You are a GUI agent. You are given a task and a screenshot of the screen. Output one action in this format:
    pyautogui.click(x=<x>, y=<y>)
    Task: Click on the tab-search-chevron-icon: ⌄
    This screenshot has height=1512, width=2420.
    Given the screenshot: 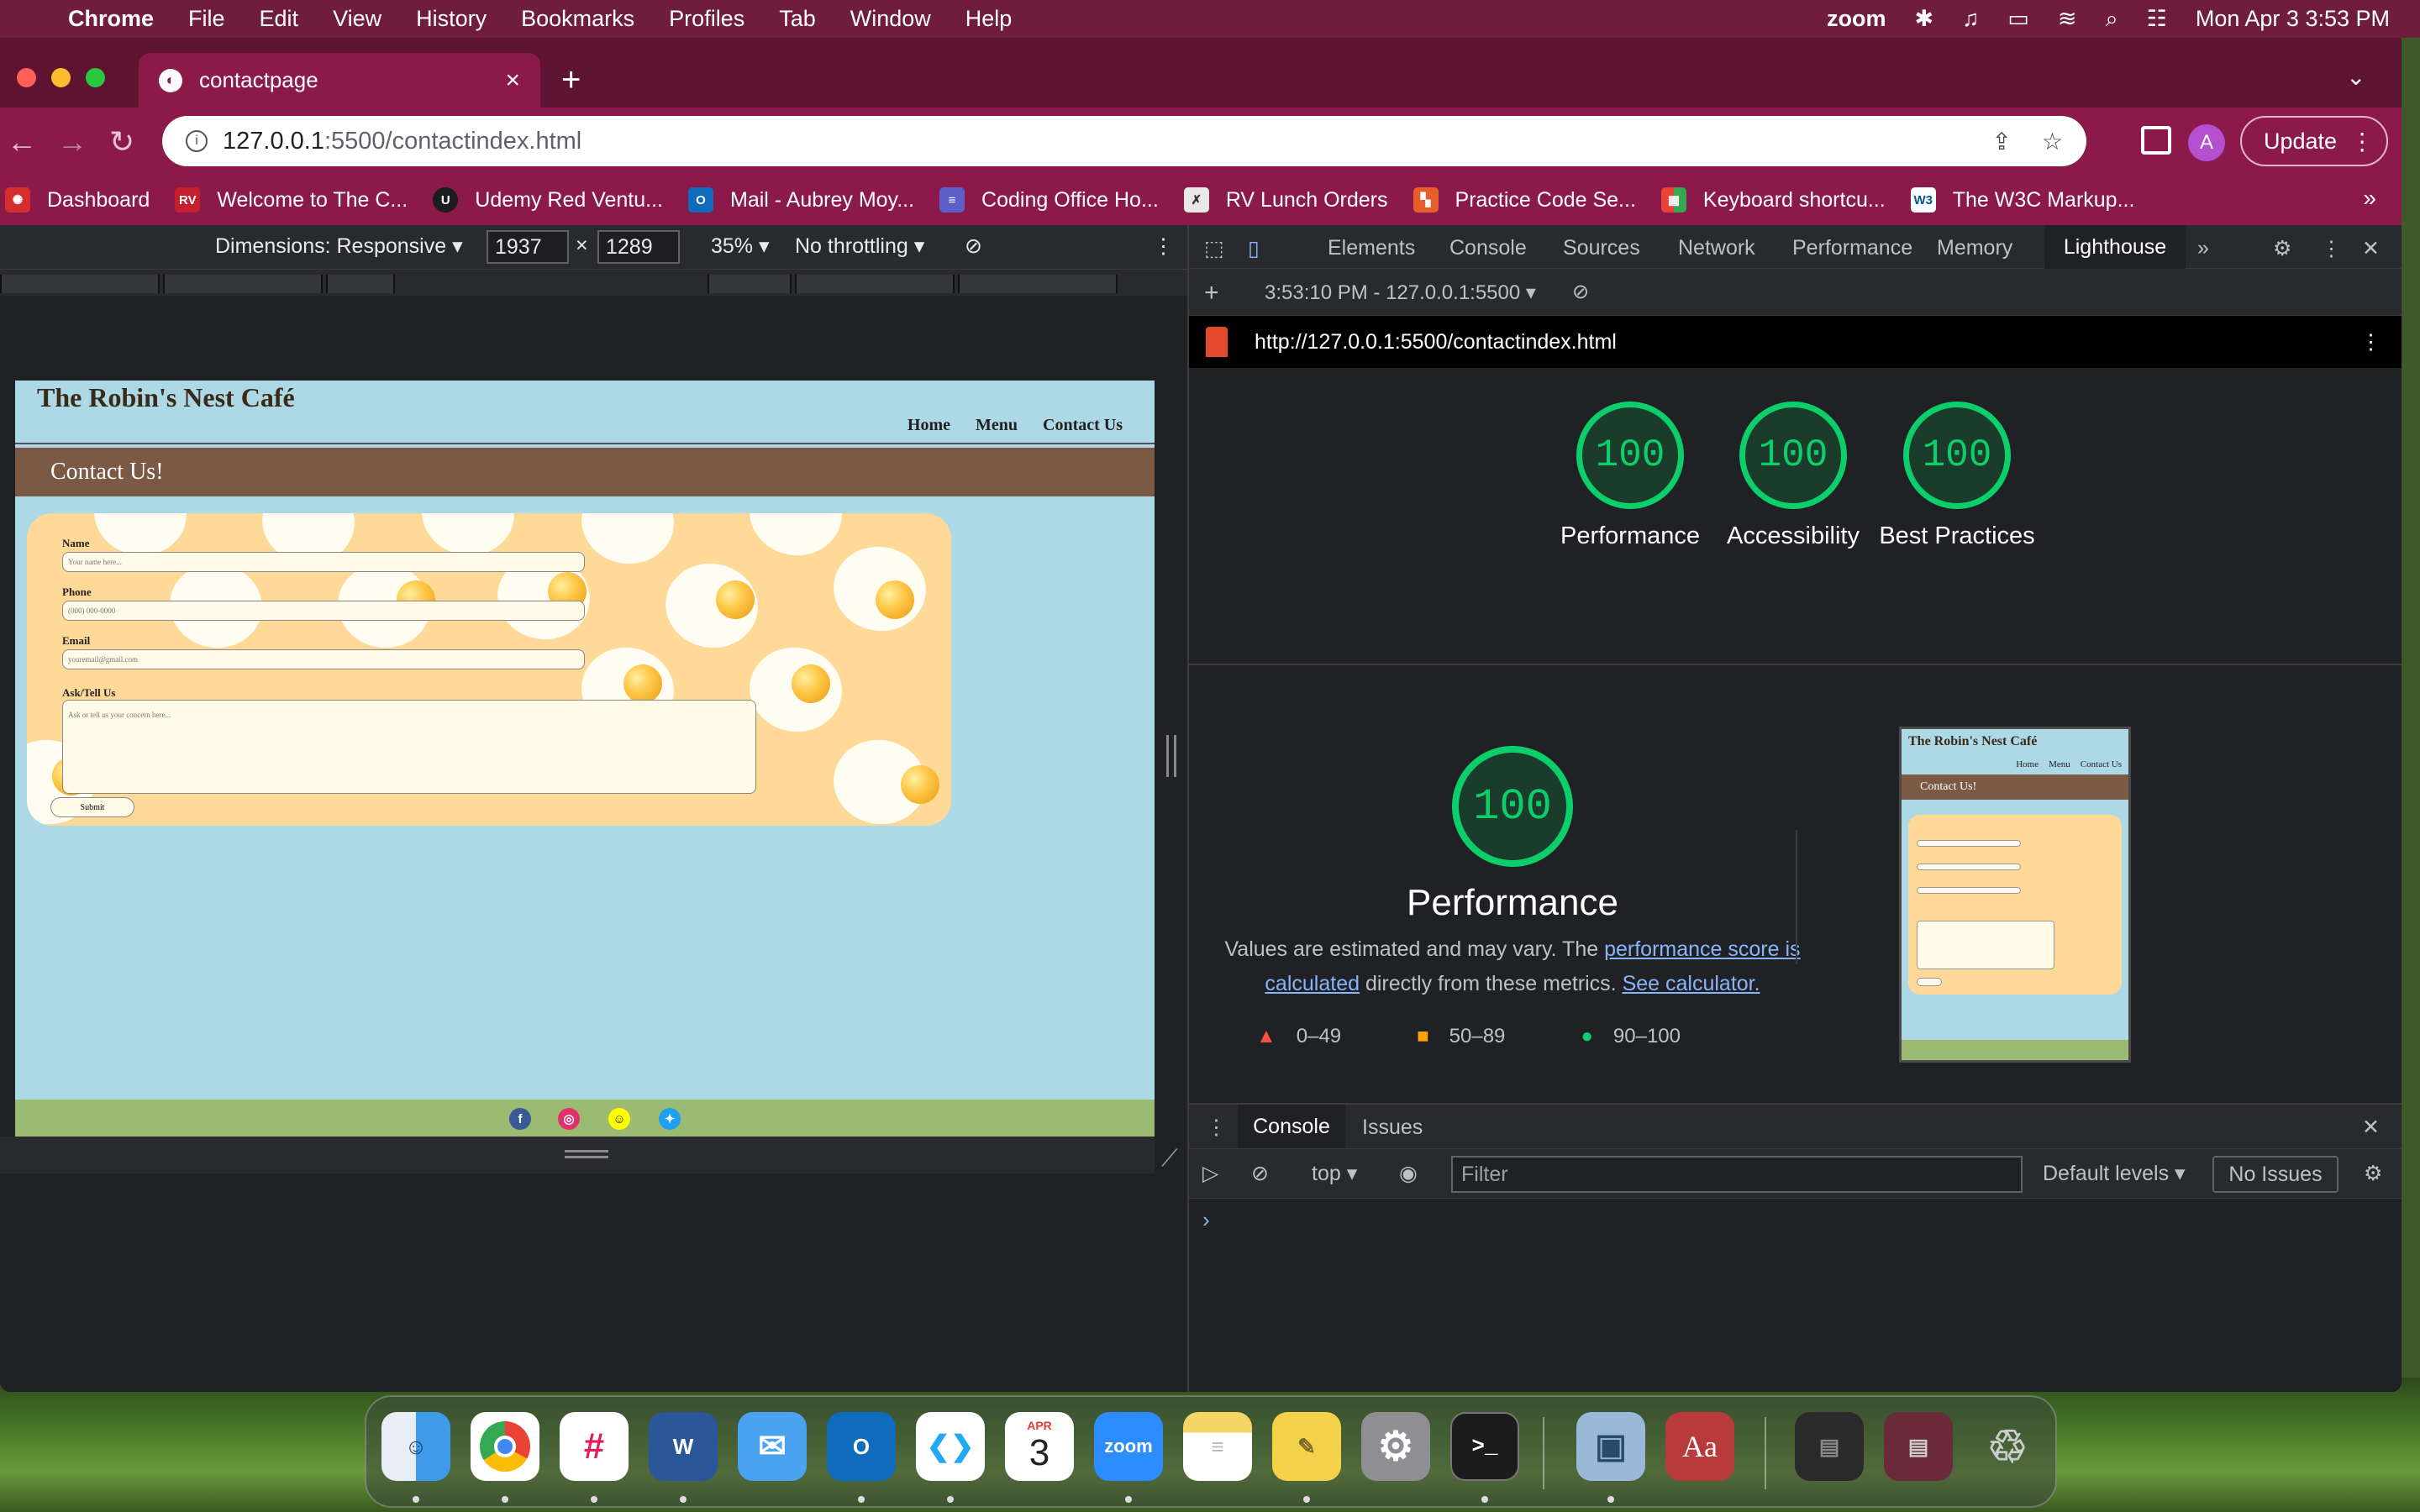 What is the action you would take?
    pyautogui.click(x=2355, y=77)
    